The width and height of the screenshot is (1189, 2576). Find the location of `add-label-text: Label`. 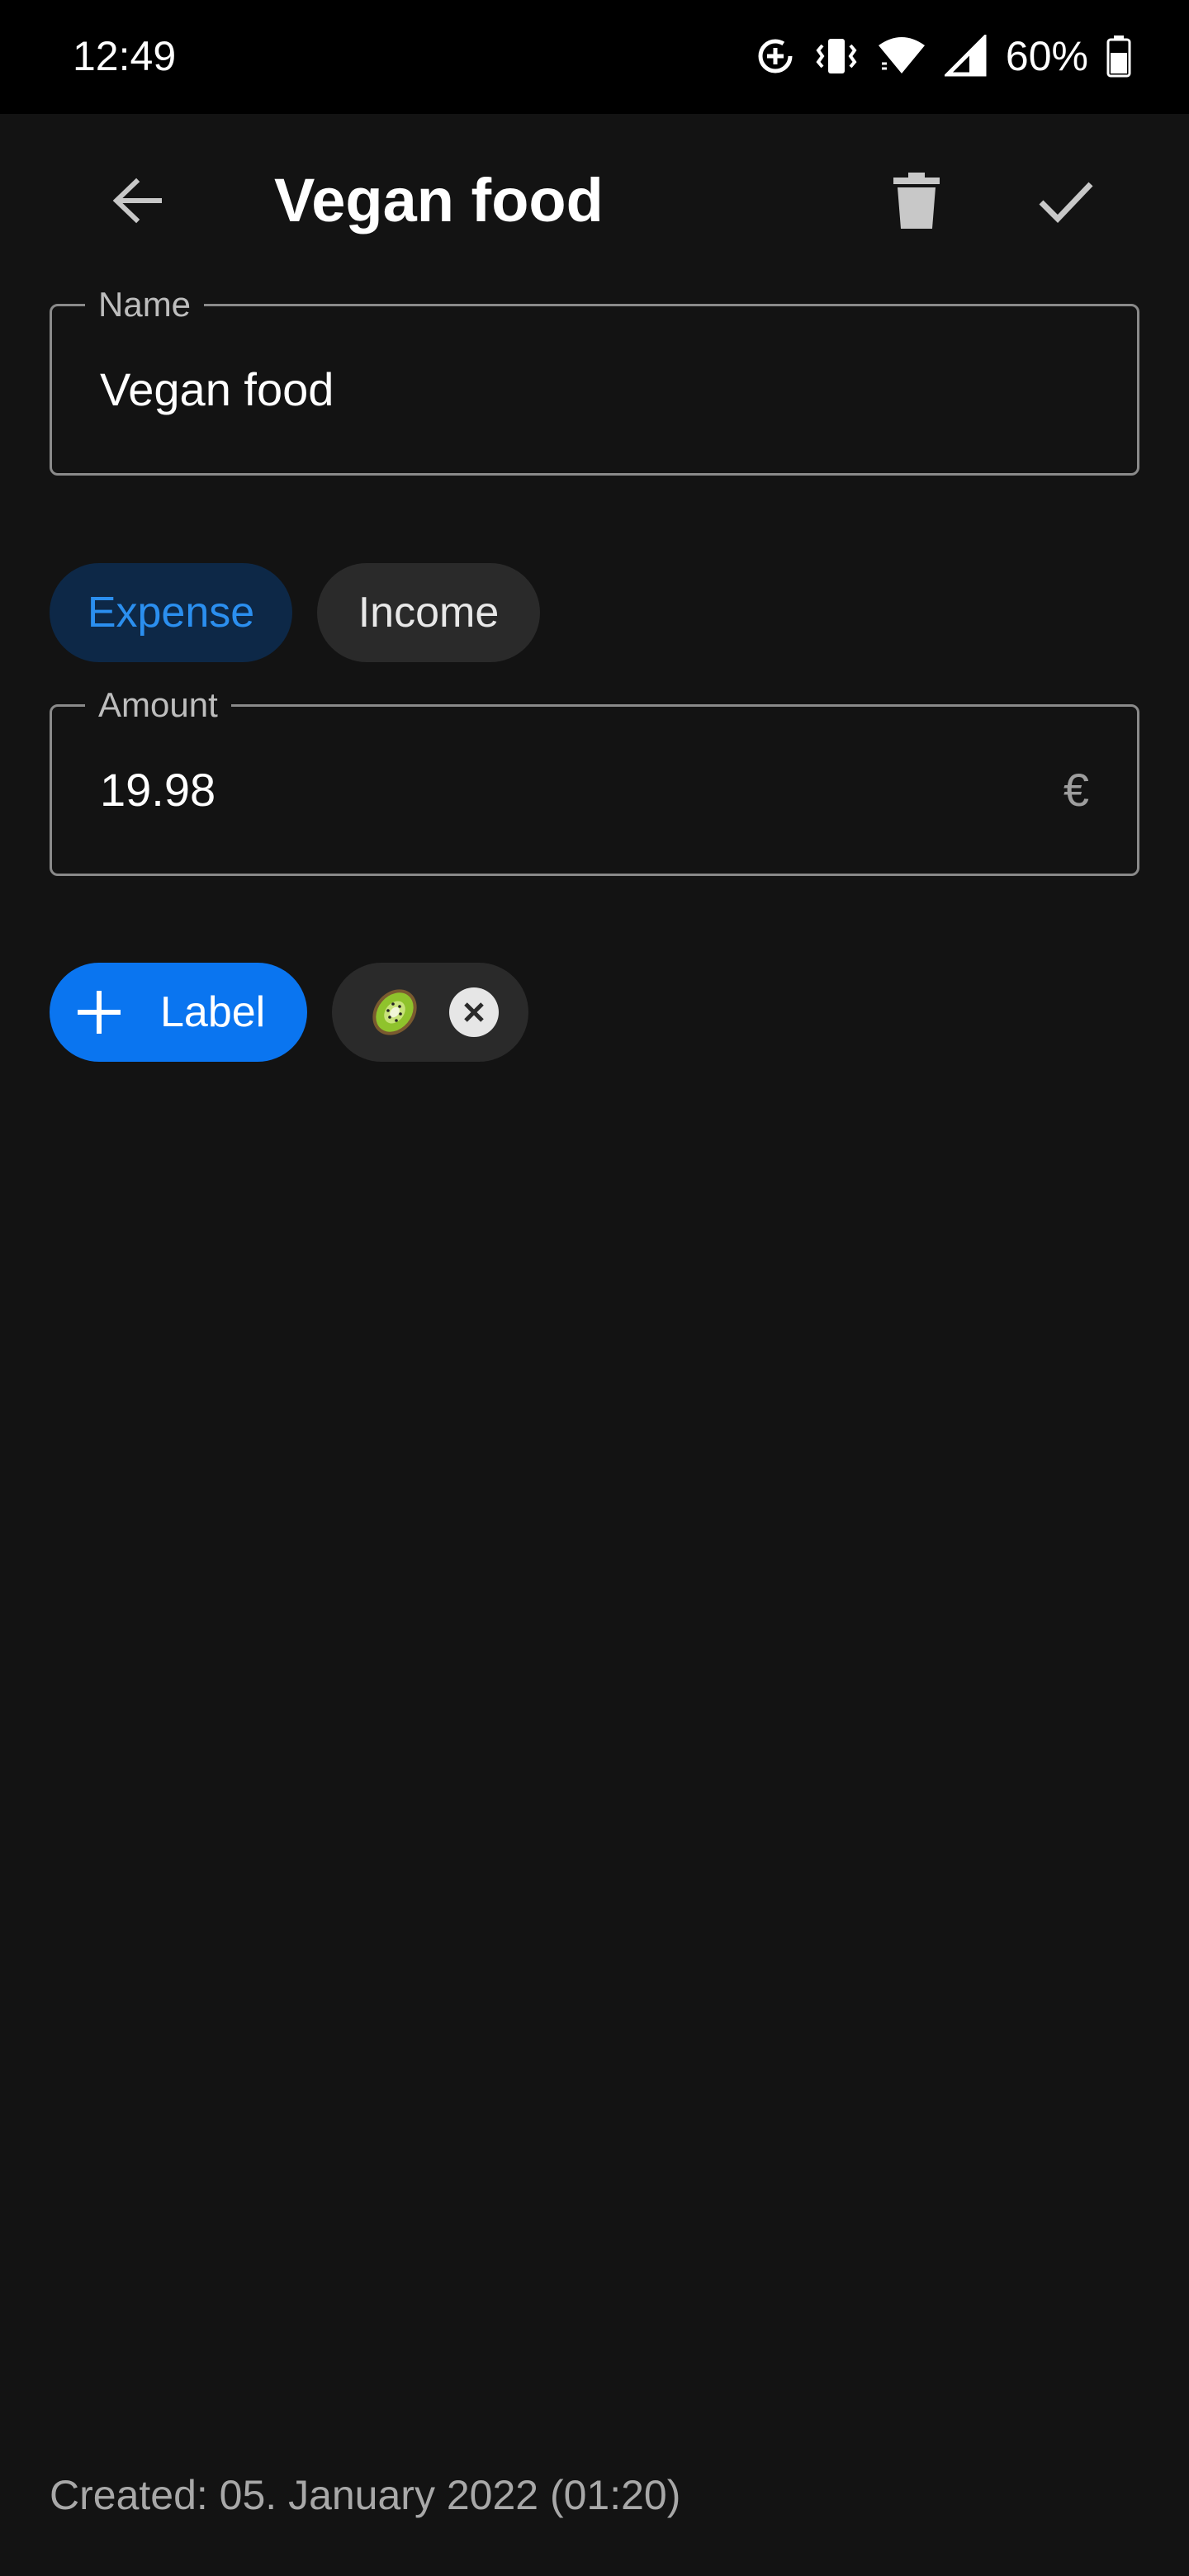

add-label-text: Label is located at coordinates (213, 1012).